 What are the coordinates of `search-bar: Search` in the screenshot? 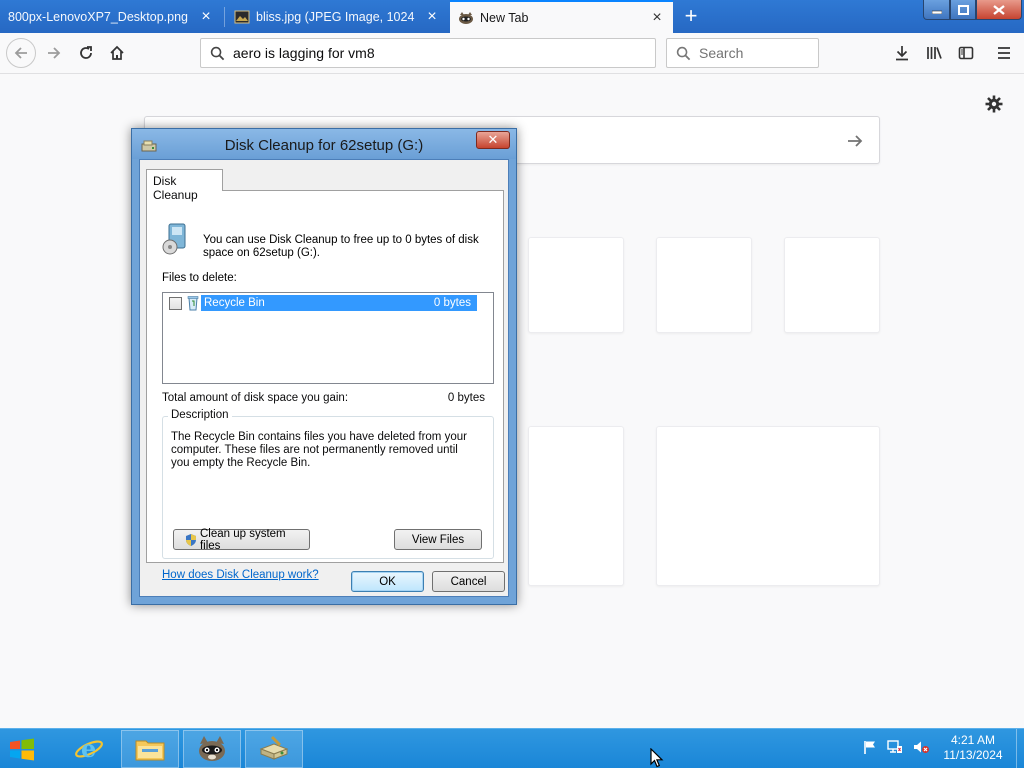 It's located at (742, 53).